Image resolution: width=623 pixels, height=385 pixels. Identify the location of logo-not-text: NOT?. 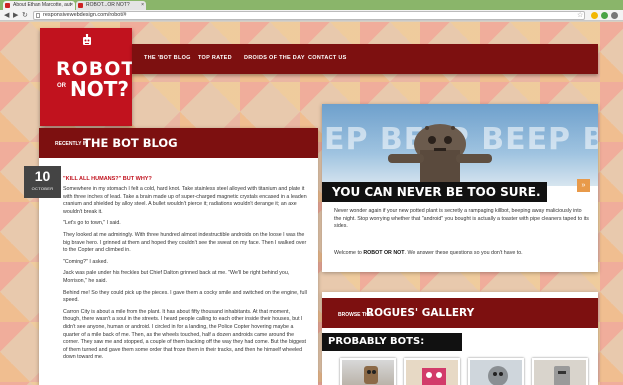
(99, 89).